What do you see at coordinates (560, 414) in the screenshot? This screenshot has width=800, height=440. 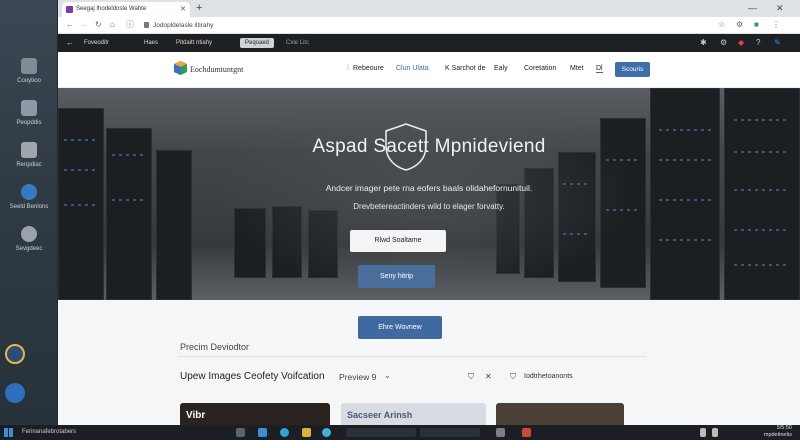 I see `preview-card` at bounding box center [560, 414].